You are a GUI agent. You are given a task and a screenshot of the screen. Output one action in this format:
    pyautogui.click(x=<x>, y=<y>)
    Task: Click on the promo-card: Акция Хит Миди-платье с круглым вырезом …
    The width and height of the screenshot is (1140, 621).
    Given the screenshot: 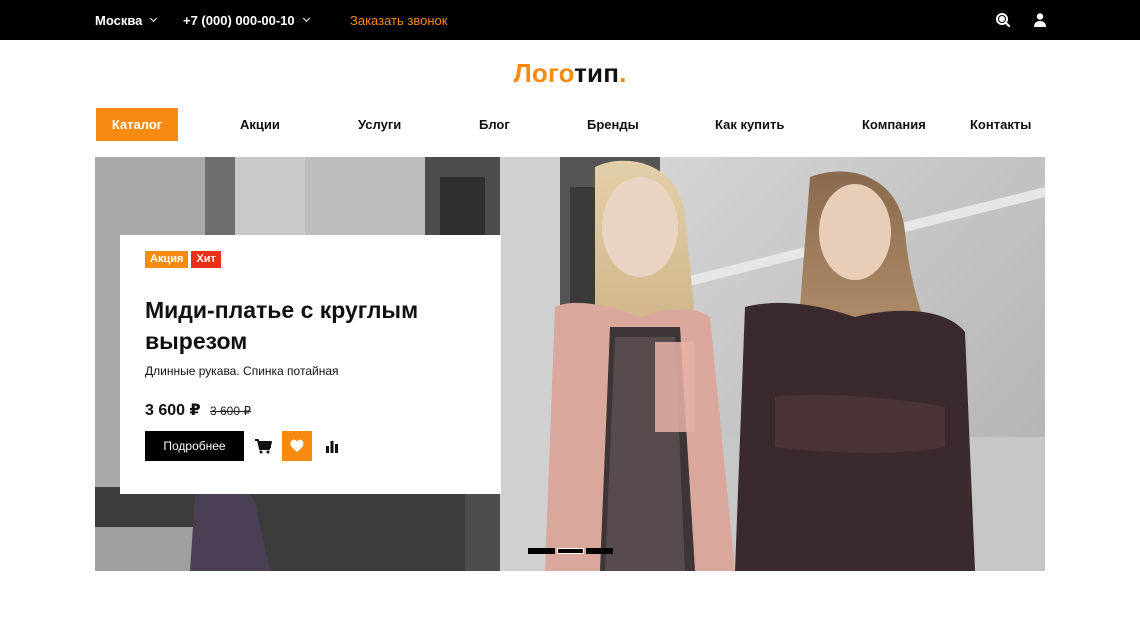 What is the action you would take?
    pyautogui.click(x=310, y=364)
    